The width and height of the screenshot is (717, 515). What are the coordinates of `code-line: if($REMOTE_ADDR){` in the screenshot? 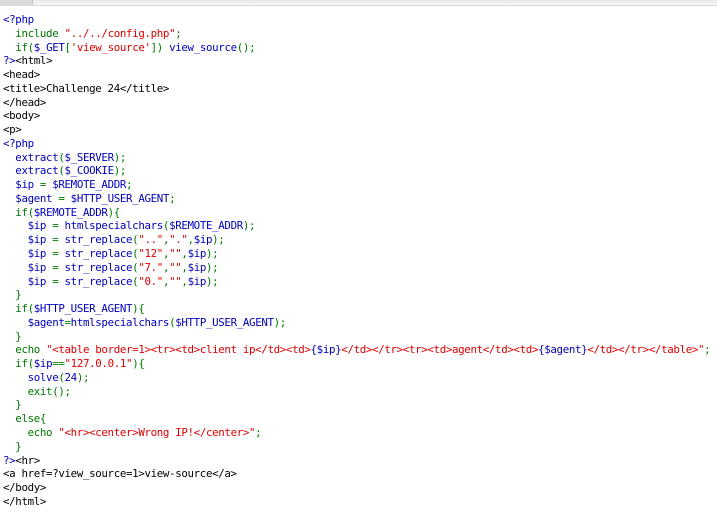 It's located at (359, 213).